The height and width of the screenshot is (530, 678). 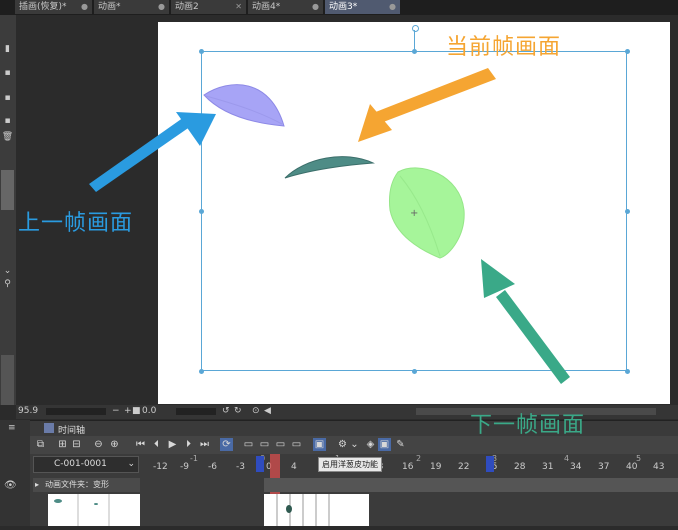 I want to click on label-previous-frame: 上一帧画面, so click(x=76, y=223).